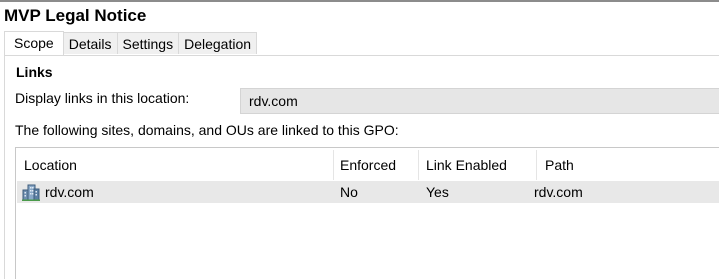 Image resolution: width=719 pixels, height=279 pixels. I want to click on tab-scope: Scope, so click(34, 43).